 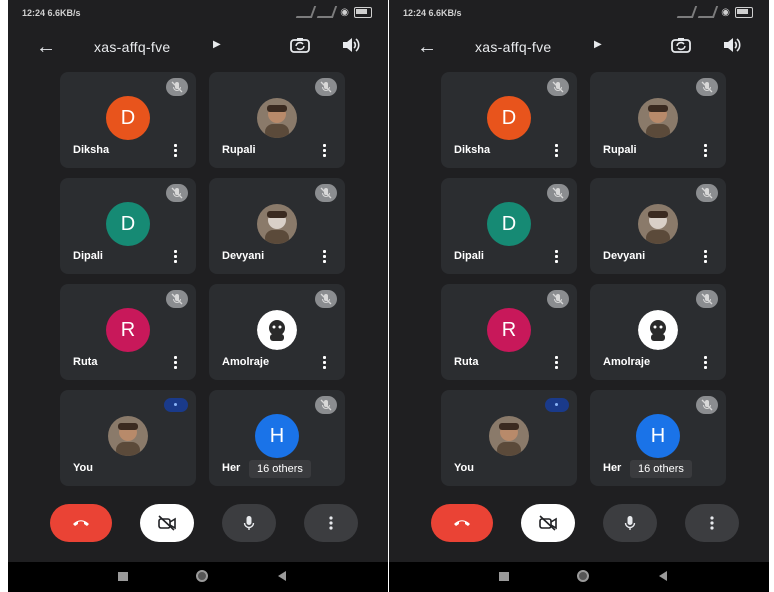 What do you see at coordinates (239, 150) in the screenshot?
I see `participant-name: Rupali` at bounding box center [239, 150].